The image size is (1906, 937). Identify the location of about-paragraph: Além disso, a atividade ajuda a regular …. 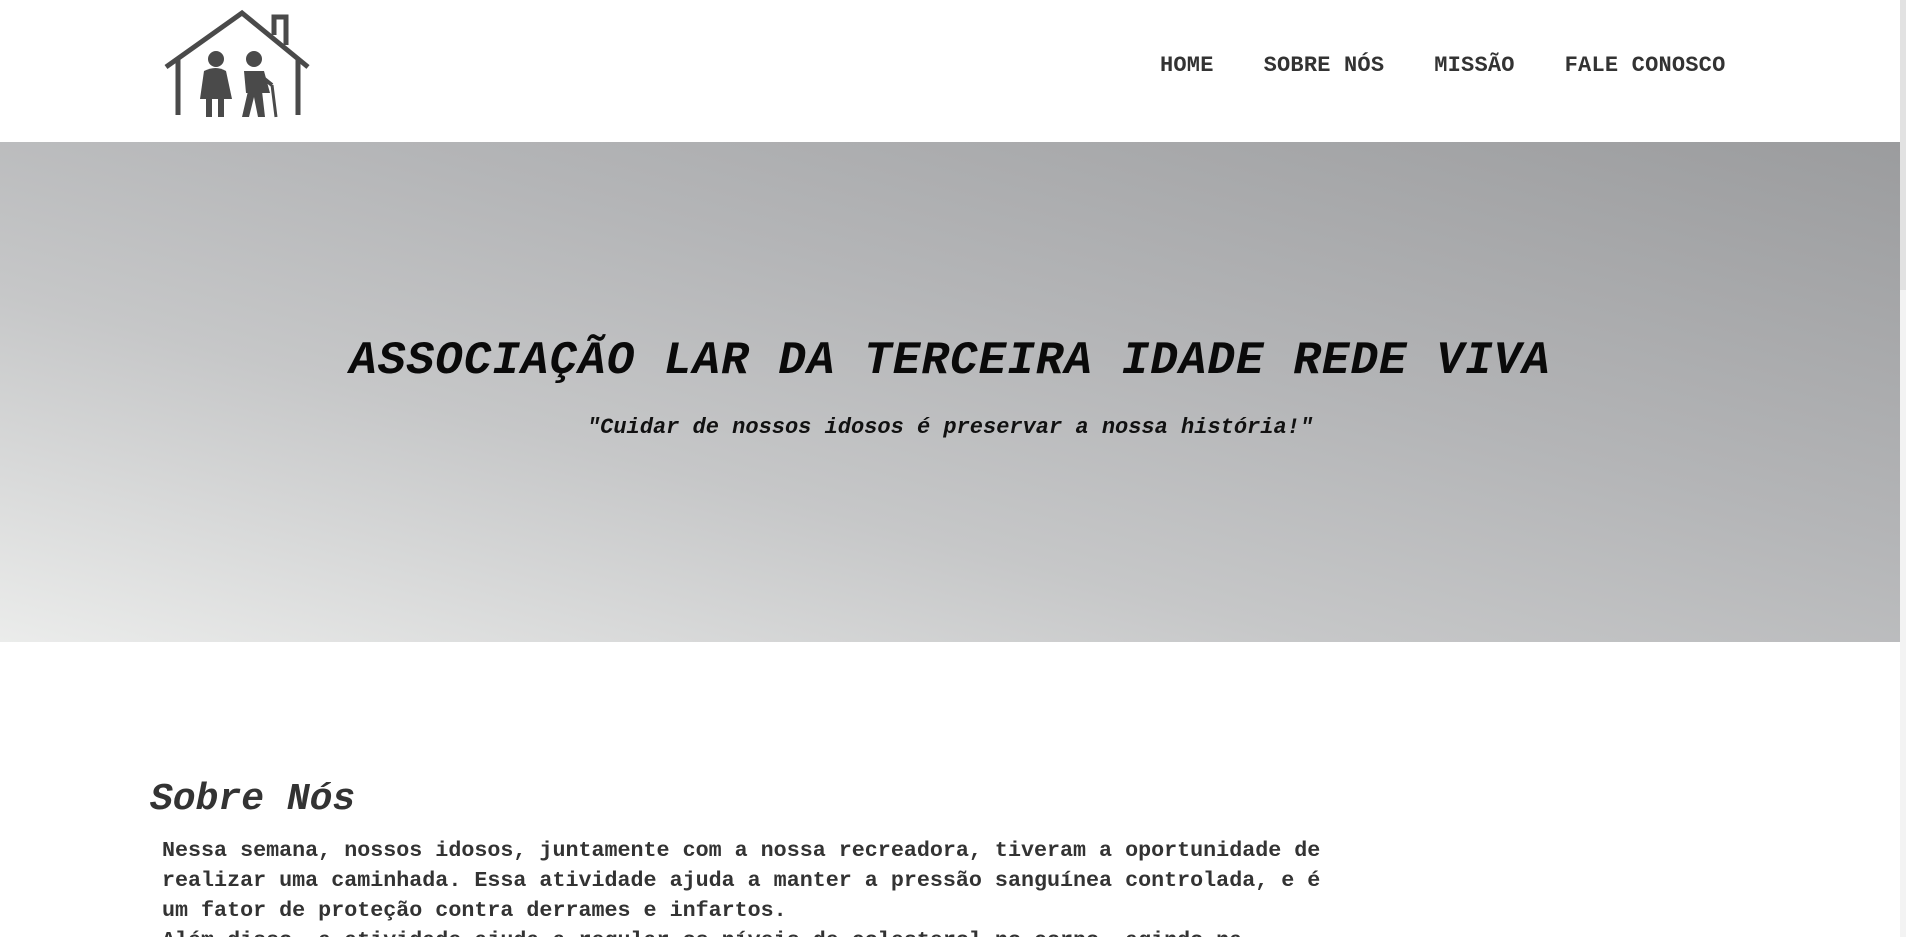
(812, 931).